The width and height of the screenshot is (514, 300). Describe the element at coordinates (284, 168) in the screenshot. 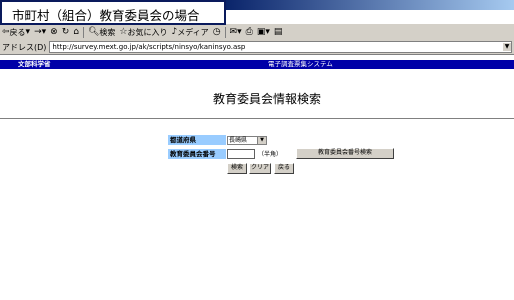

I see `back-page-button: 戻る` at that location.